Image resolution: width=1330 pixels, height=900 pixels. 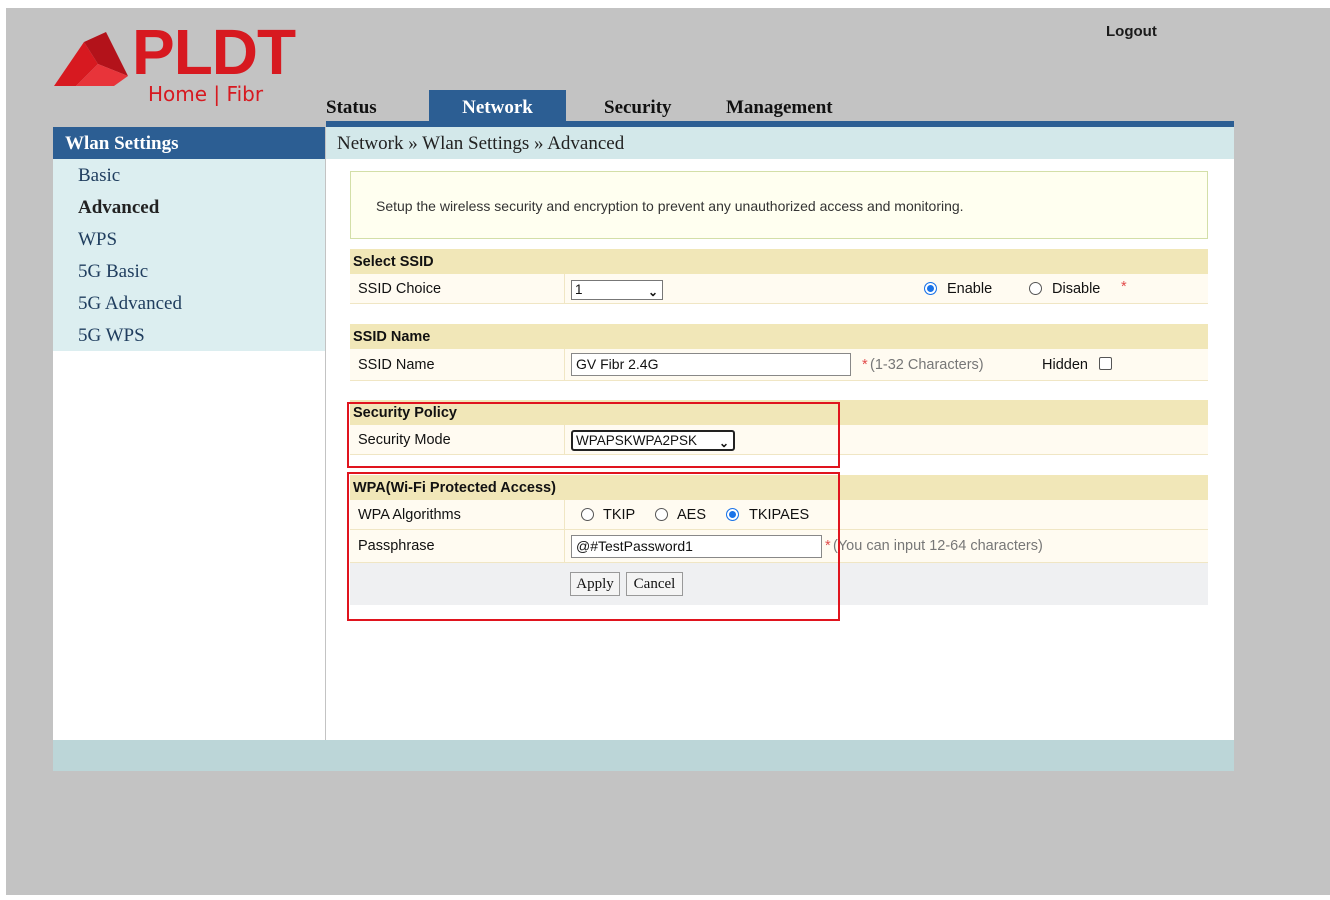 I want to click on enable-radio, so click(x=930, y=288).